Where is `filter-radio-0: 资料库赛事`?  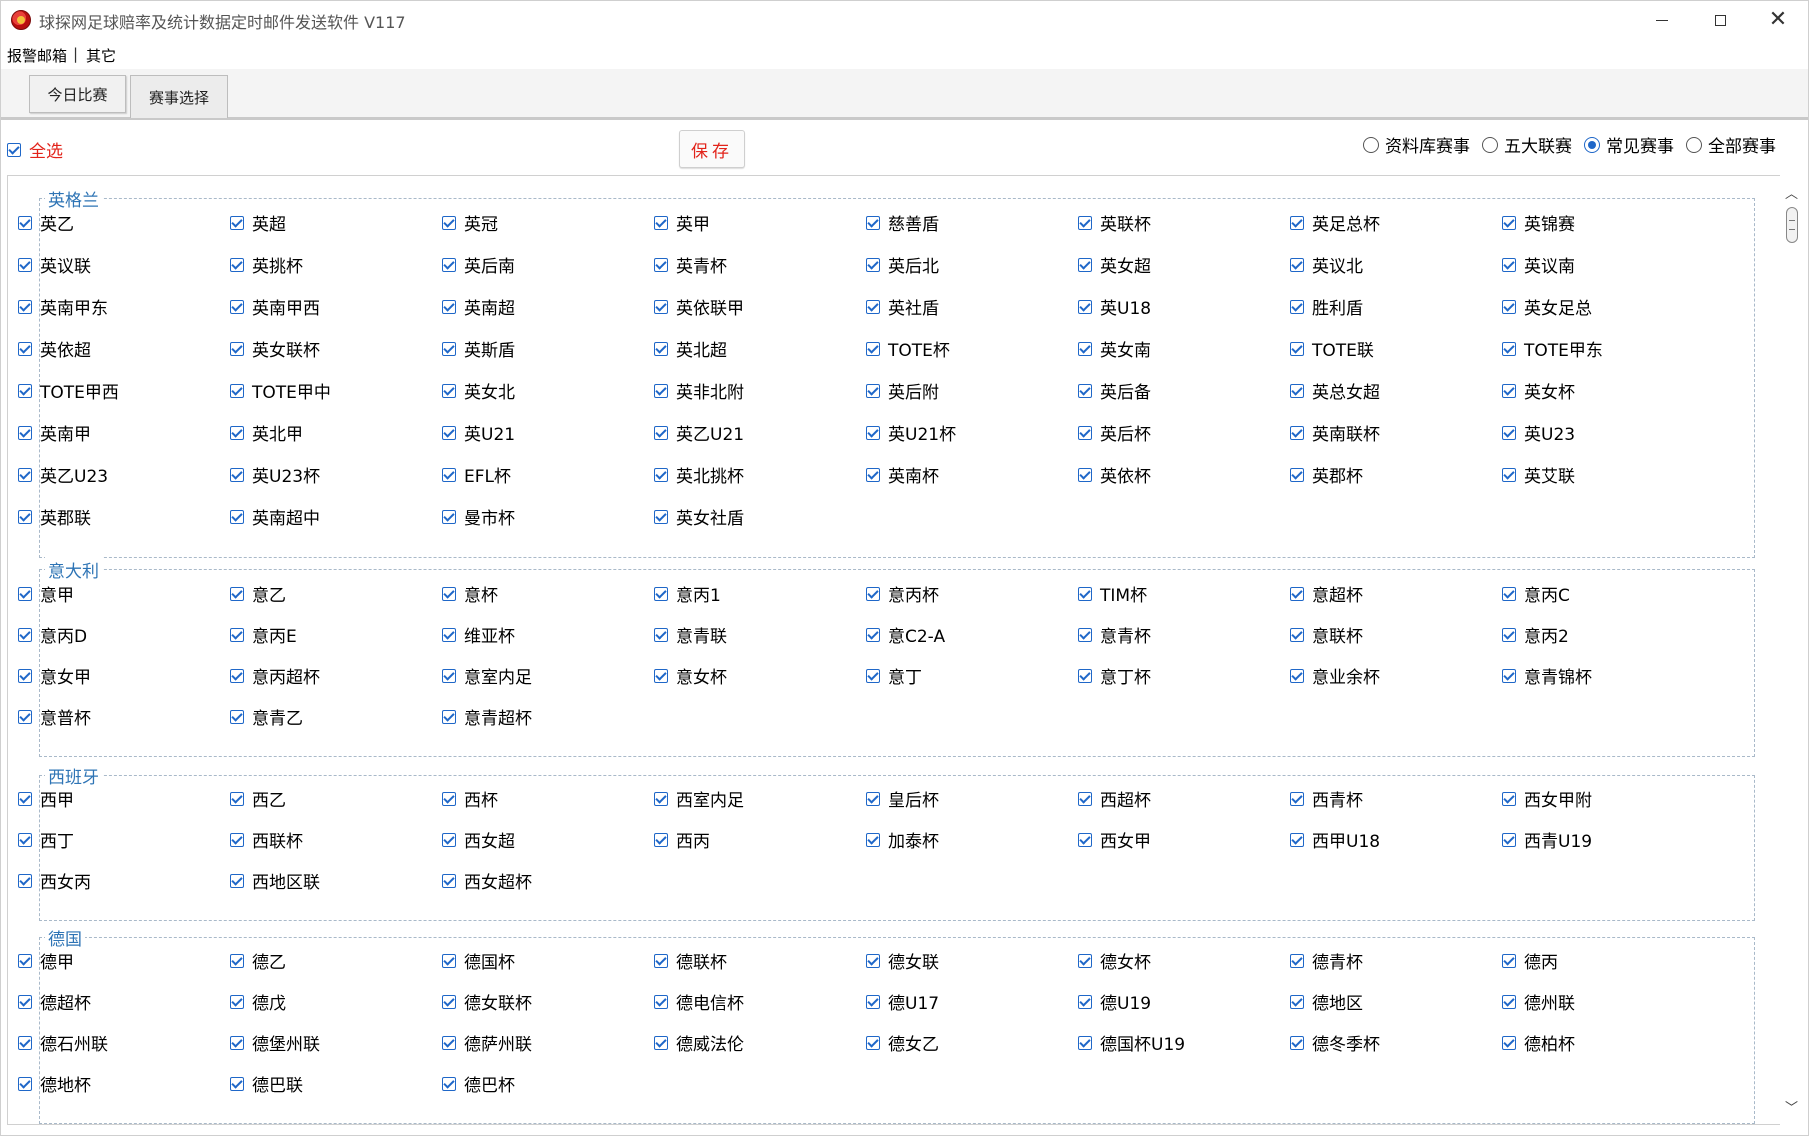
filter-radio-0: 资料库赛事 is located at coordinates (1416, 144).